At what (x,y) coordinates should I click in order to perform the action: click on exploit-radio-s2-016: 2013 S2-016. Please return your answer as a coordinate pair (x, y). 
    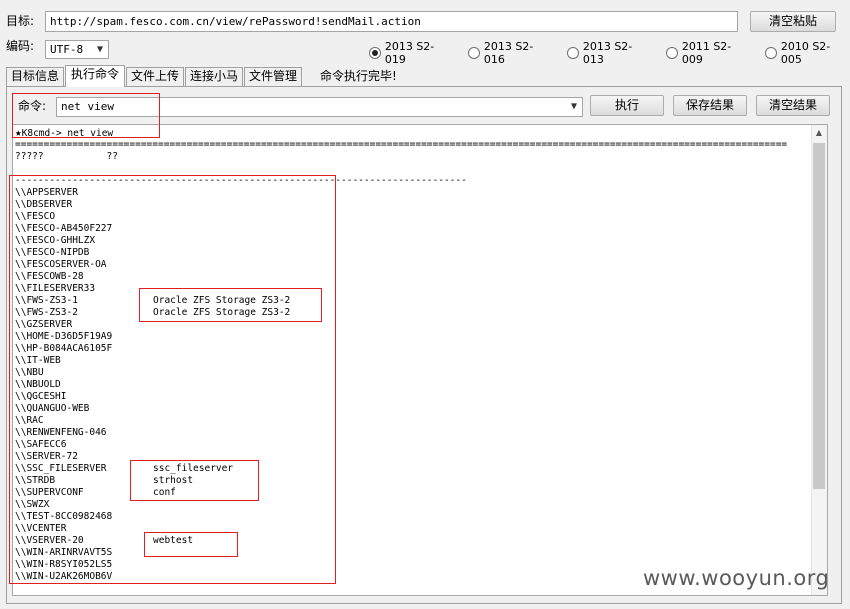
    Looking at the image, I should click on (510, 53).